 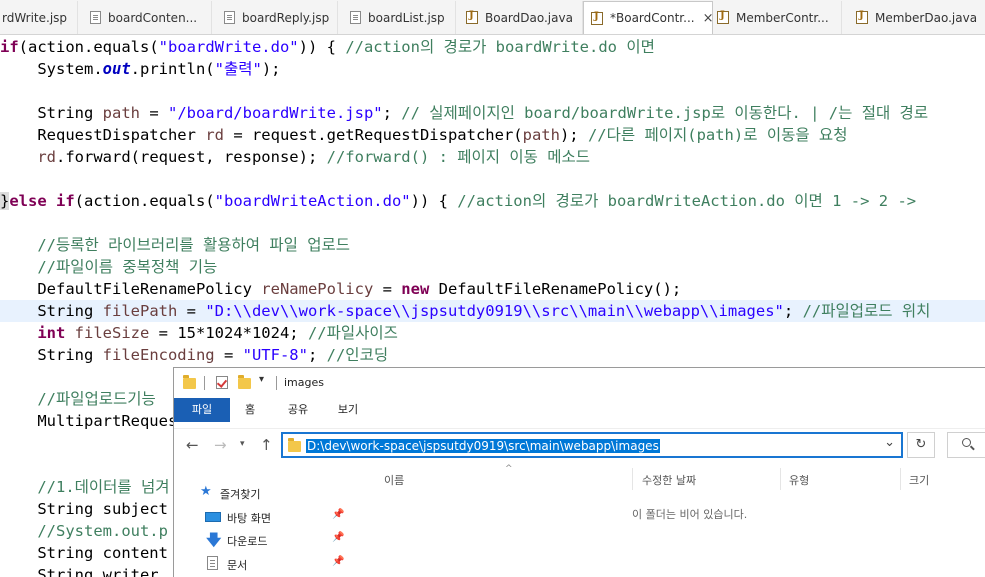 I want to click on ribbon-tab-view: 보기, so click(x=348, y=410).